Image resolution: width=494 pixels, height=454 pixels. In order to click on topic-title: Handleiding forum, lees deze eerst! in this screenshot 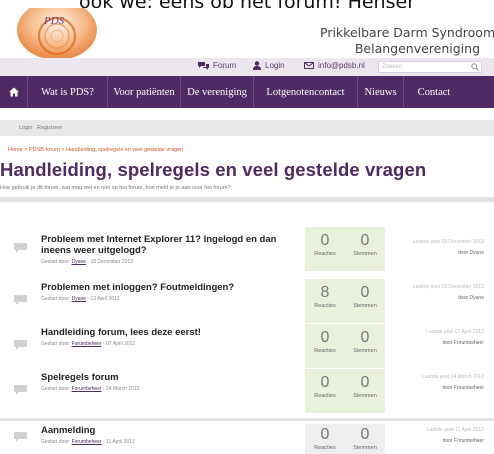, I will do `click(172, 332)`.